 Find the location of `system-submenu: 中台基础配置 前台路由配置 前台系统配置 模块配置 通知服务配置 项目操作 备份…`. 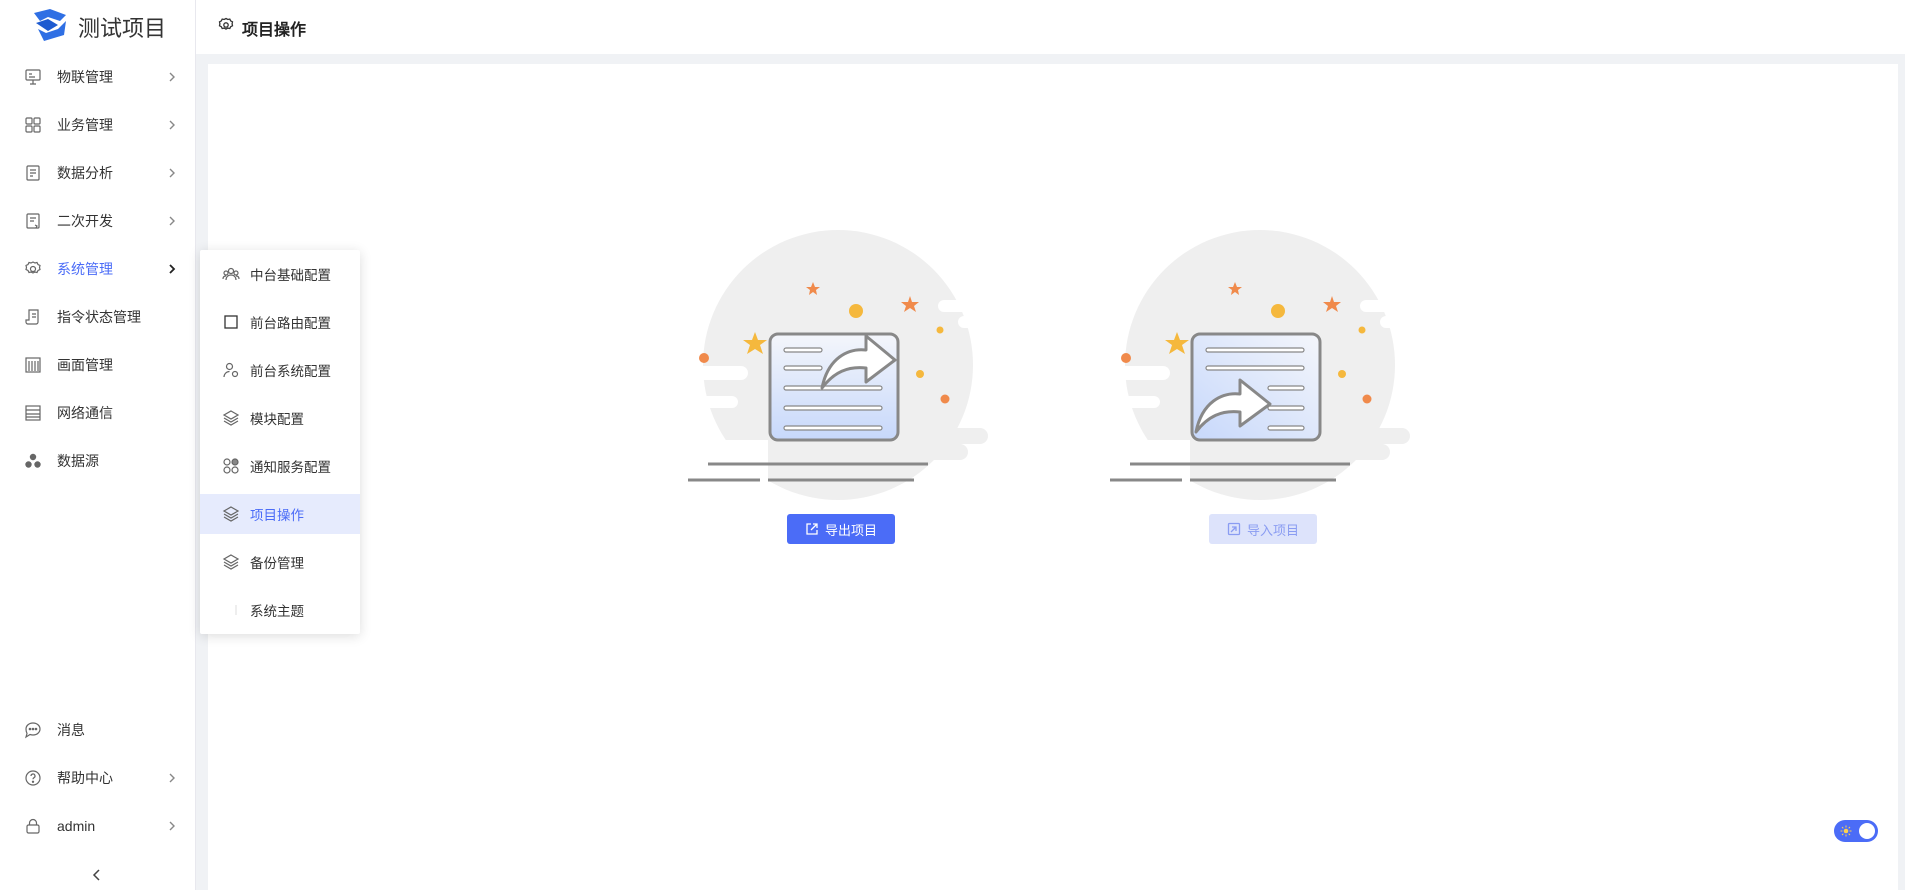

system-submenu: 中台基础配置 前台路由配置 前台系统配置 模块配置 通知服务配置 项目操作 备份… is located at coordinates (280, 442).